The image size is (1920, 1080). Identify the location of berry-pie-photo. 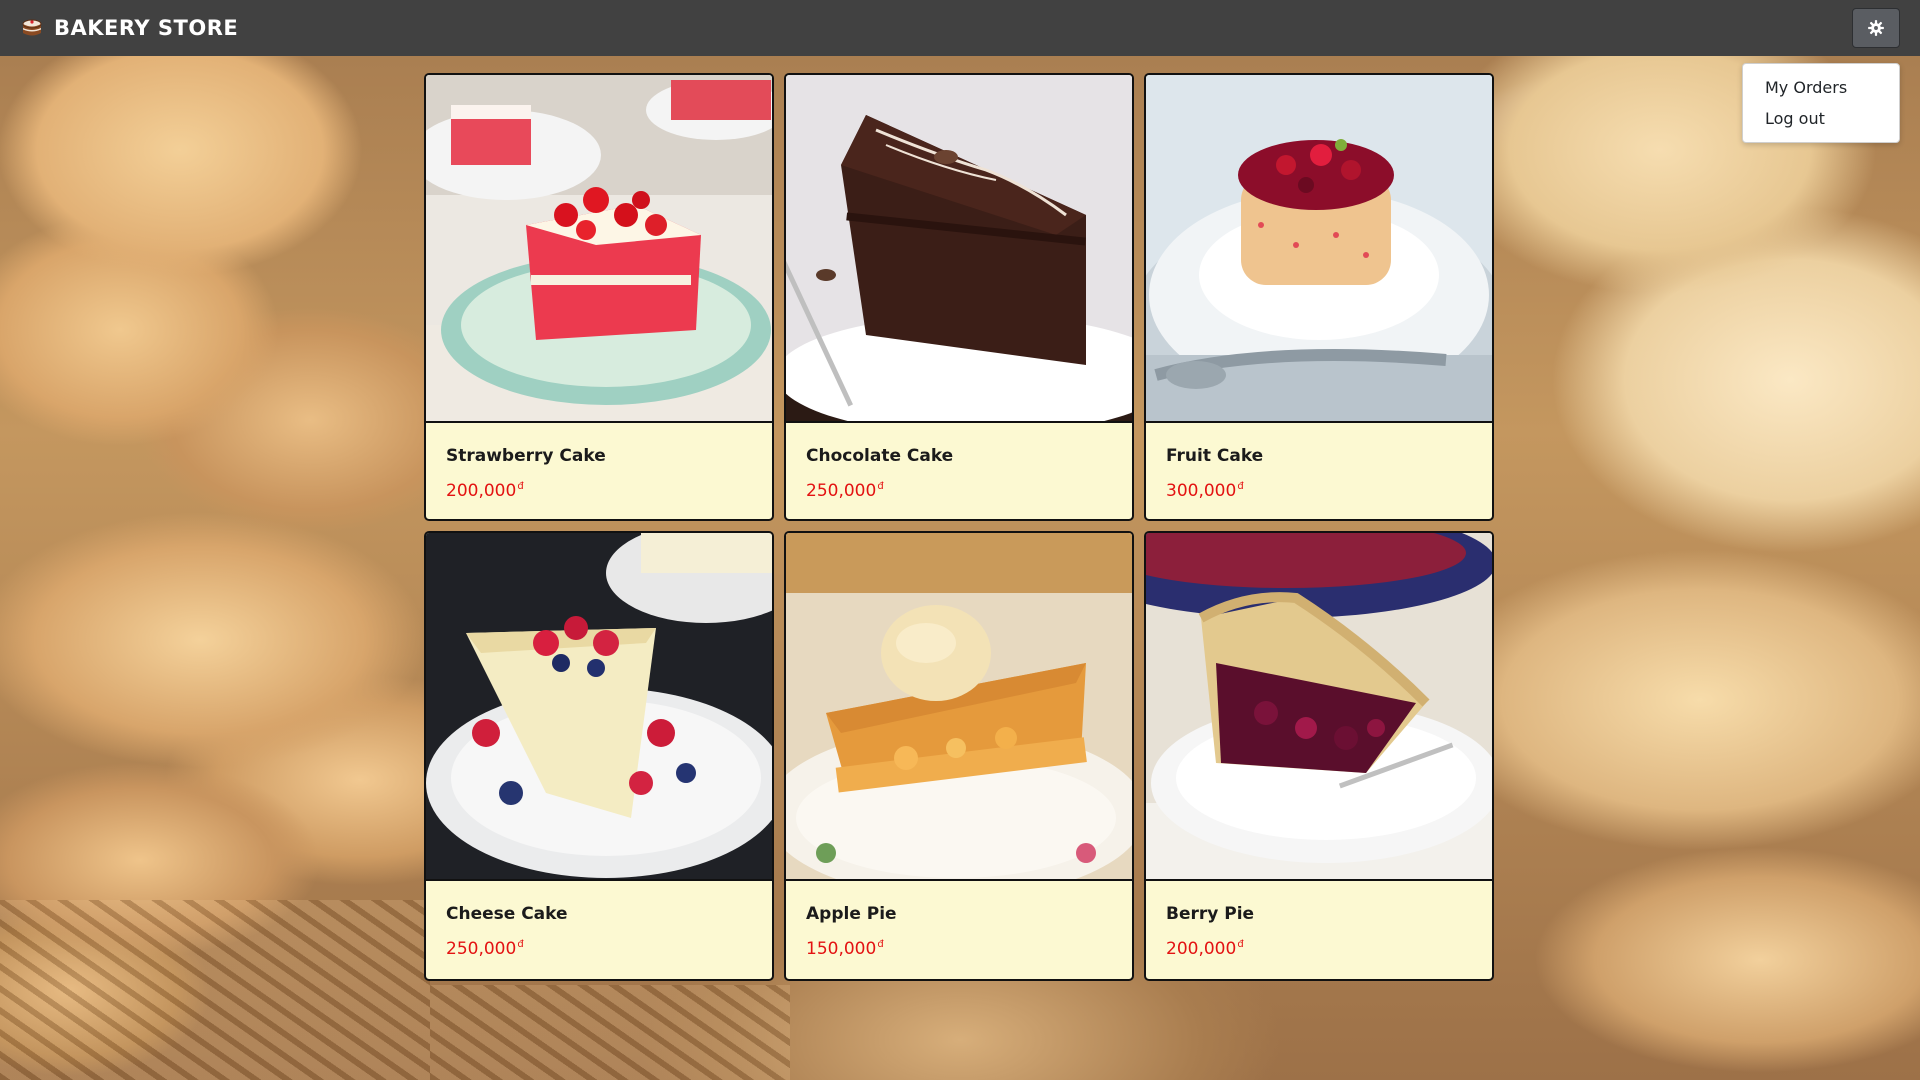
(1319, 707).